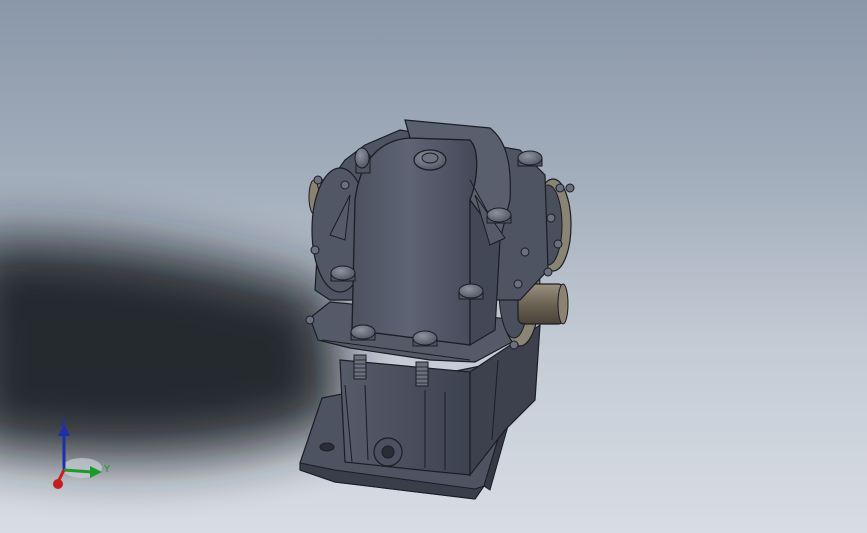 Image resolution: width=867 pixels, height=533 pixels. What do you see at coordinates (63, 423) in the screenshot?
I see `z-axis-label: Z` at bounding box center [63, 423].